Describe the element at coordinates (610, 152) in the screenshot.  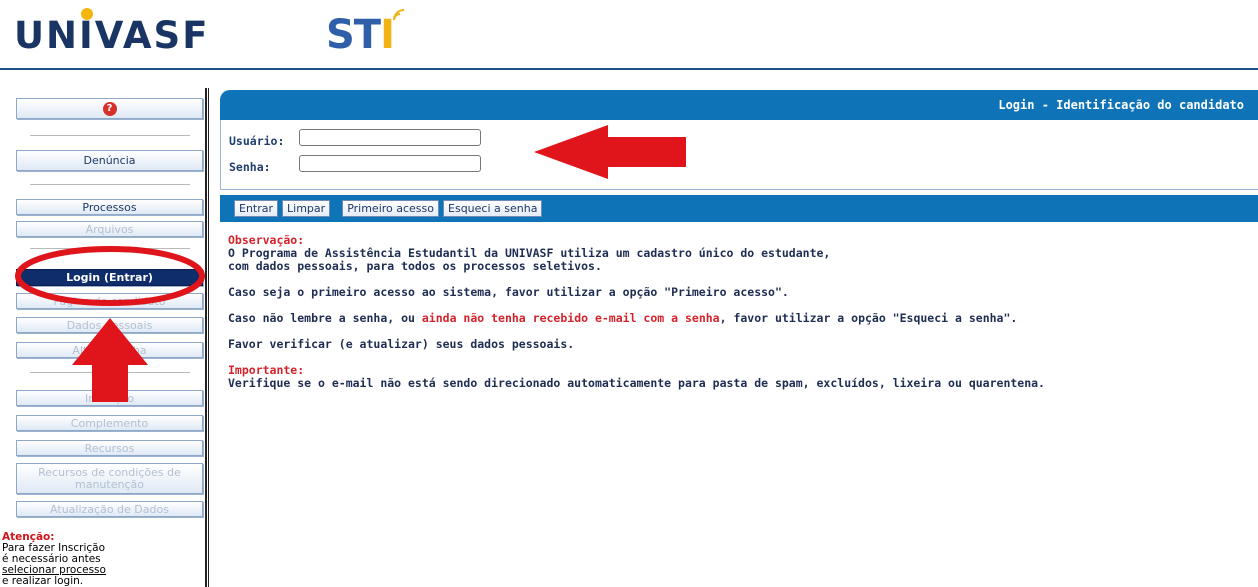
I see `red-arrow-left-icon` at that location.